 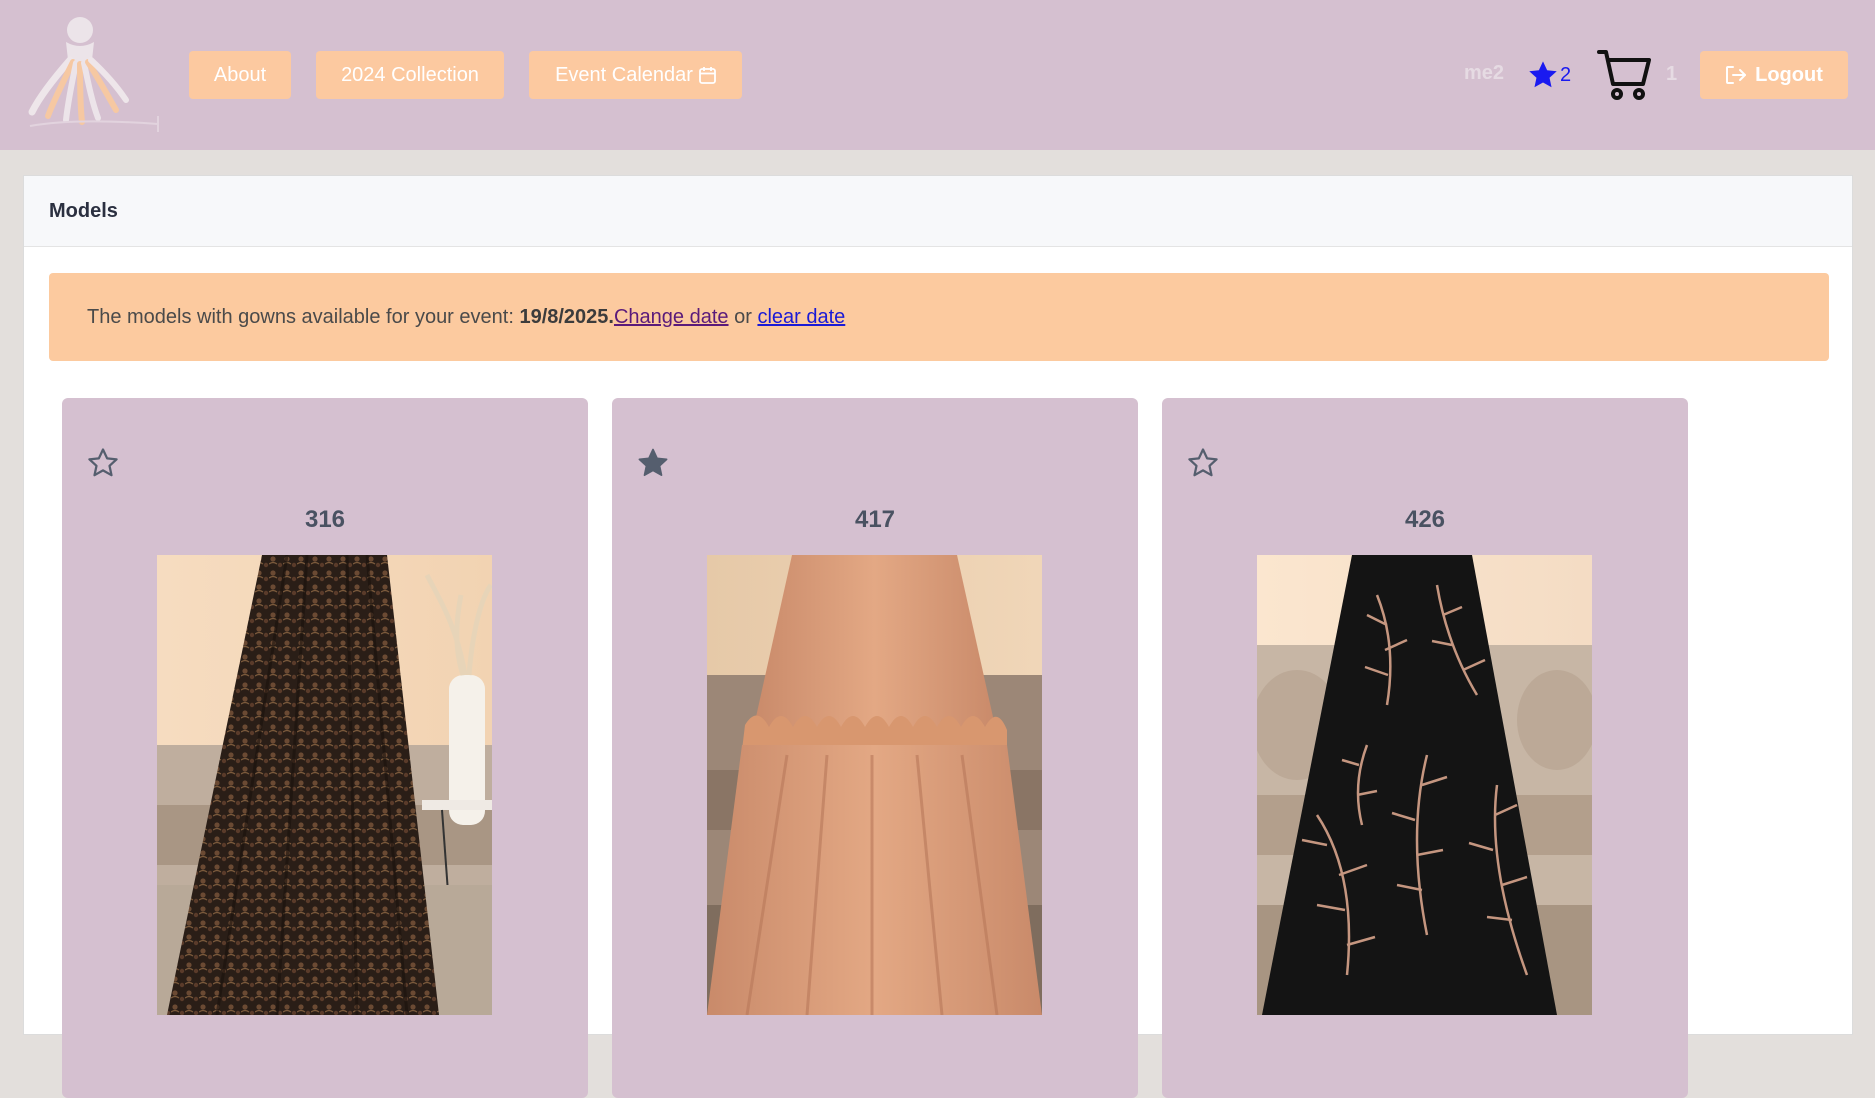 What do you see at coordinates (325, 519) in the screenshot?
I see `model-number: 316` at bounding box center [325, 519].